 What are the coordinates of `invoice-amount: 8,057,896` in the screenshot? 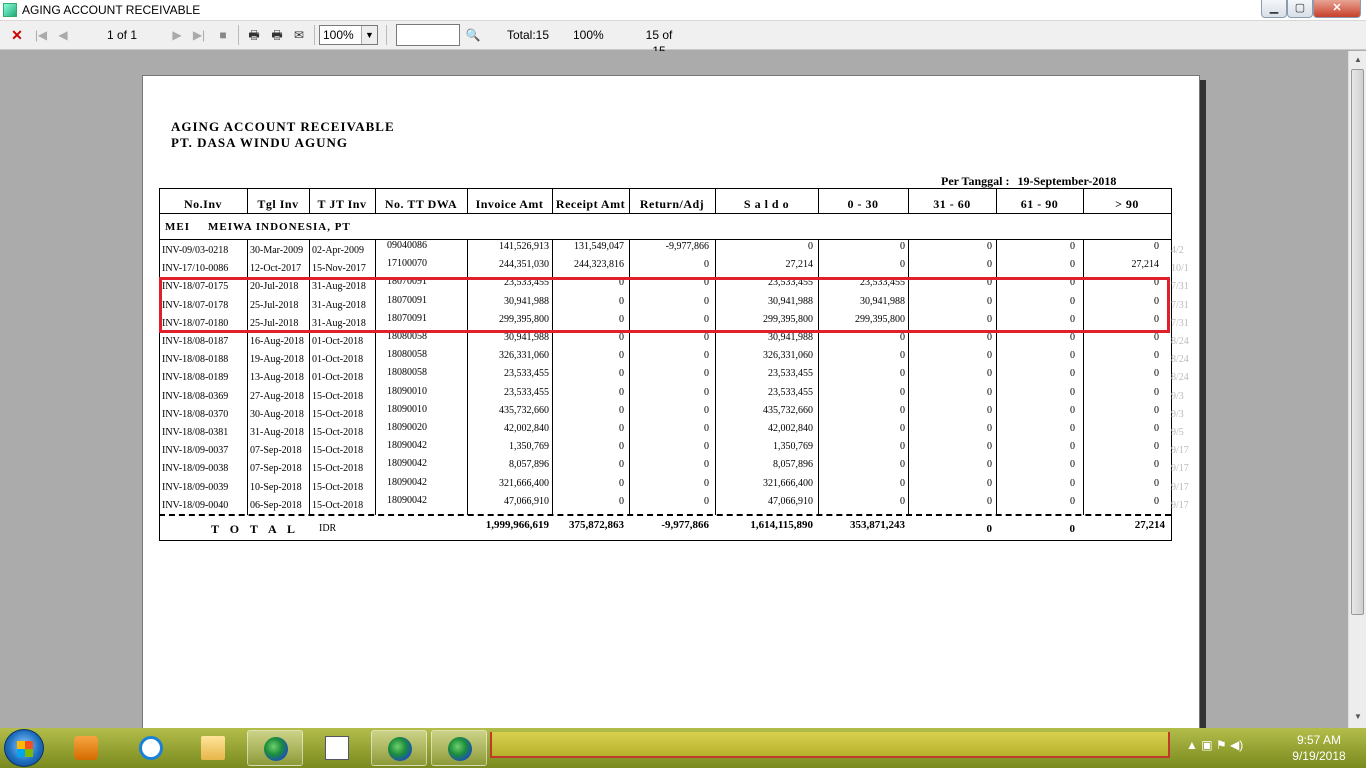 It's located at (529, 465).